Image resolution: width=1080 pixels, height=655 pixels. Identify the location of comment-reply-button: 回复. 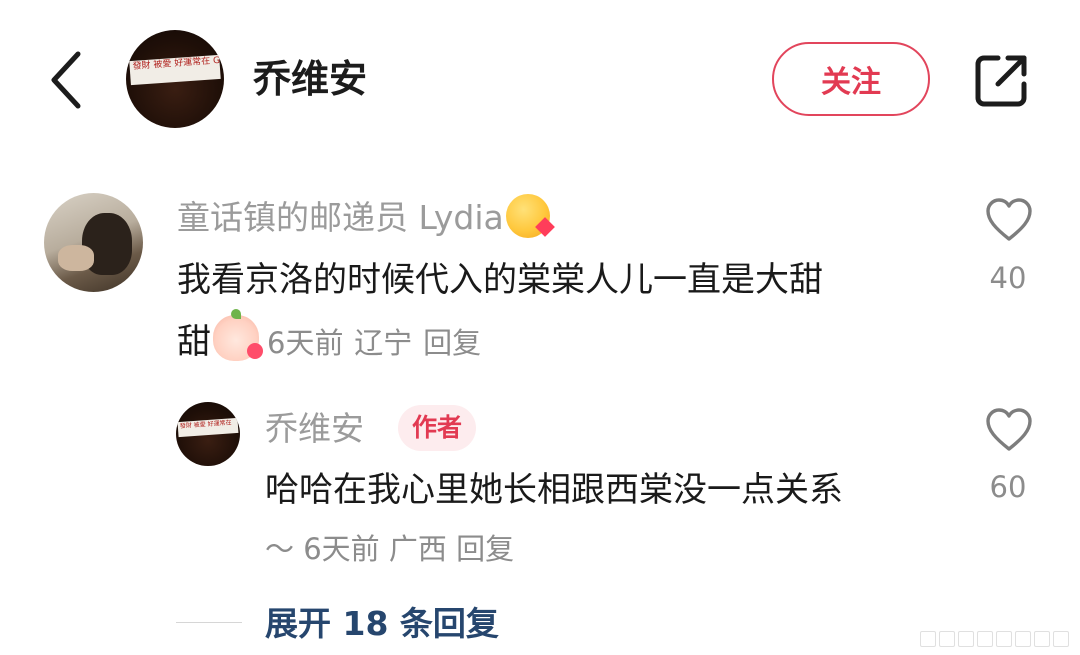
(452, 343).